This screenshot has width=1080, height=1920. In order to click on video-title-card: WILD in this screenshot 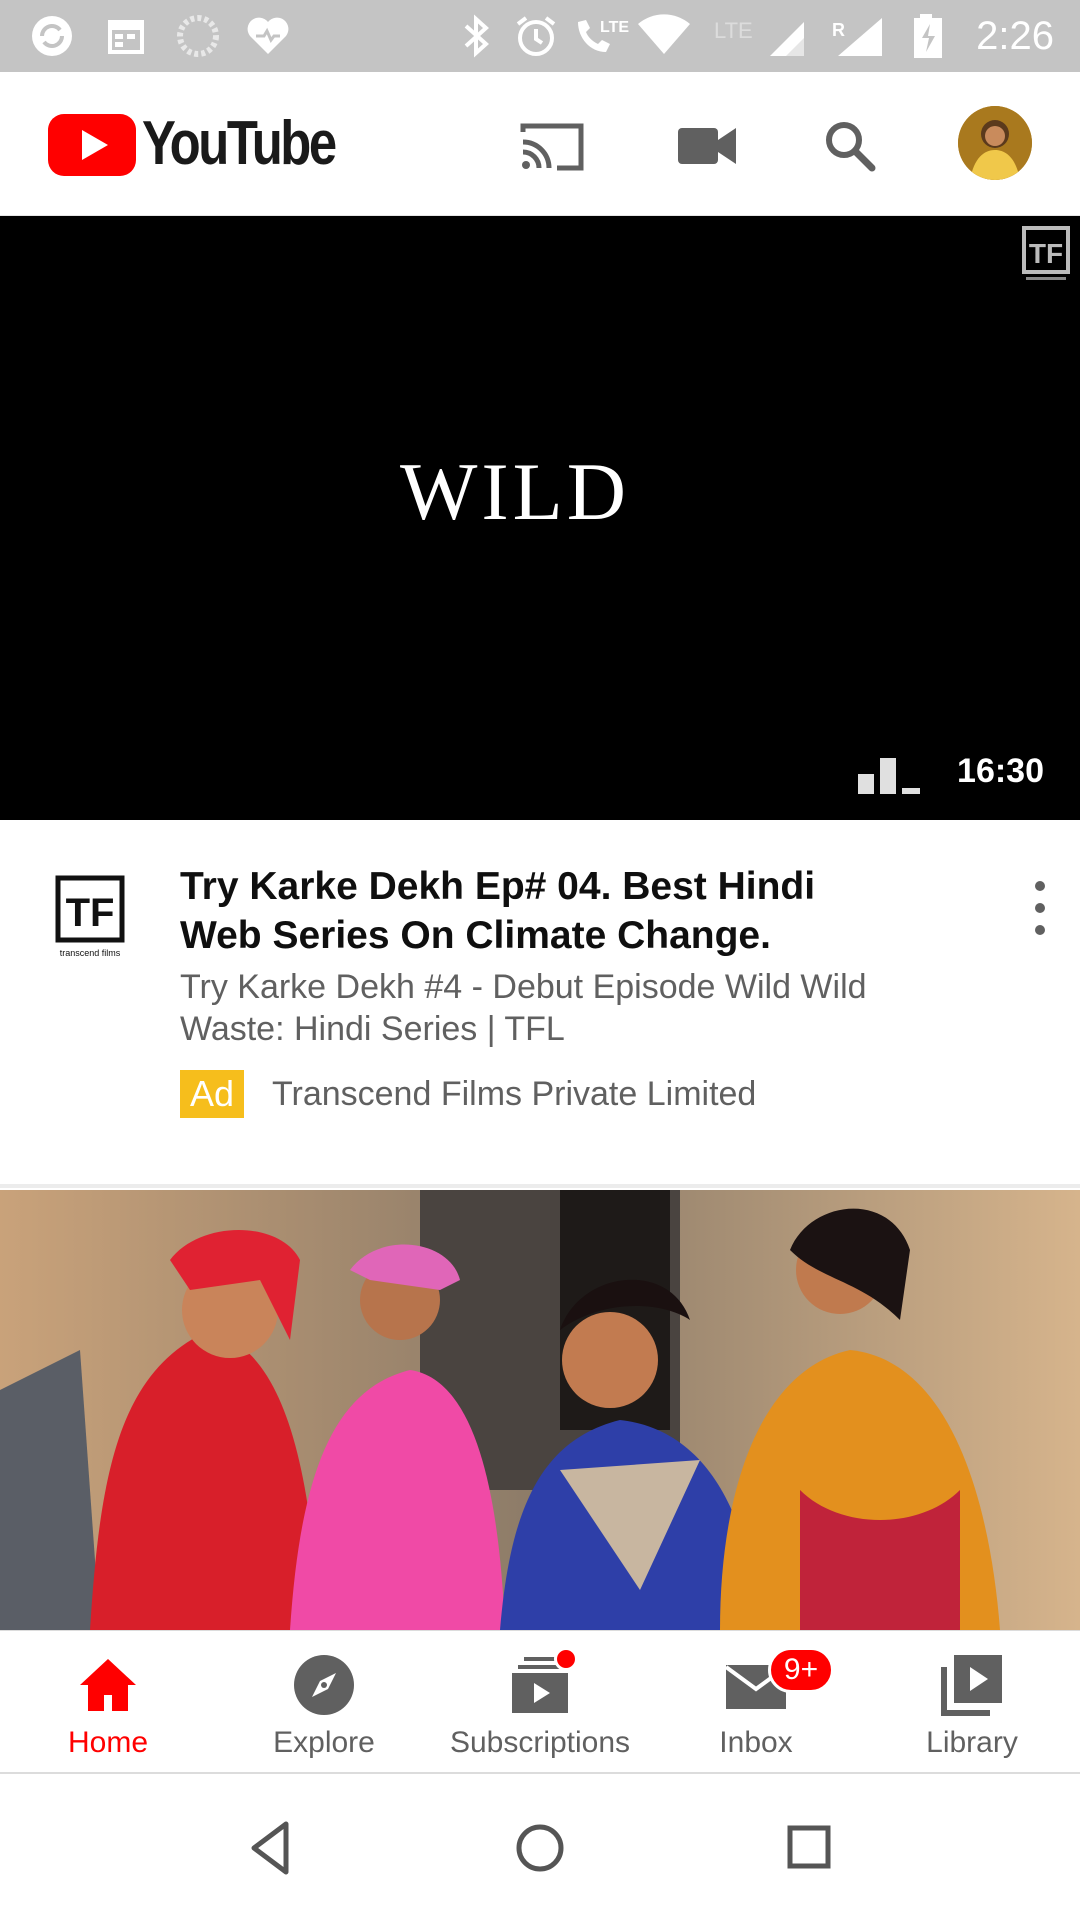, I will do `click(514, 491)`.